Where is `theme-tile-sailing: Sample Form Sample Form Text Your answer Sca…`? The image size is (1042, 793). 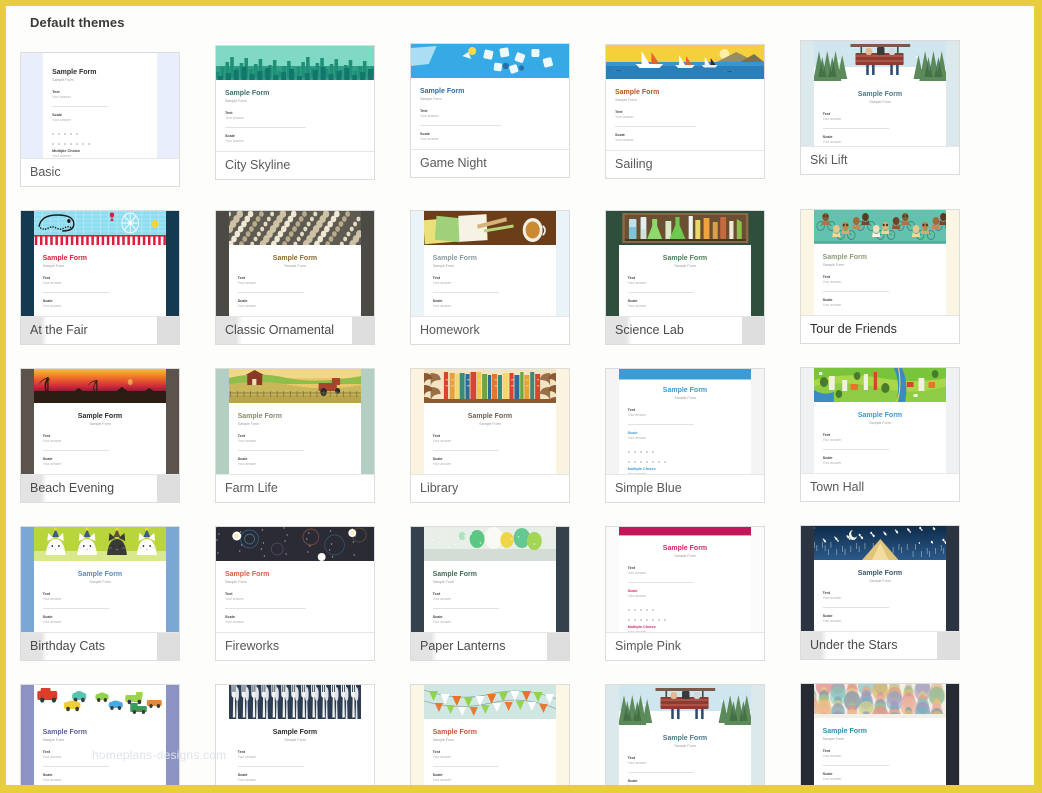
theme-tile-sailing: Sample Form Sample Form Text Your answer Sca… is located at coordinates (685, 111).